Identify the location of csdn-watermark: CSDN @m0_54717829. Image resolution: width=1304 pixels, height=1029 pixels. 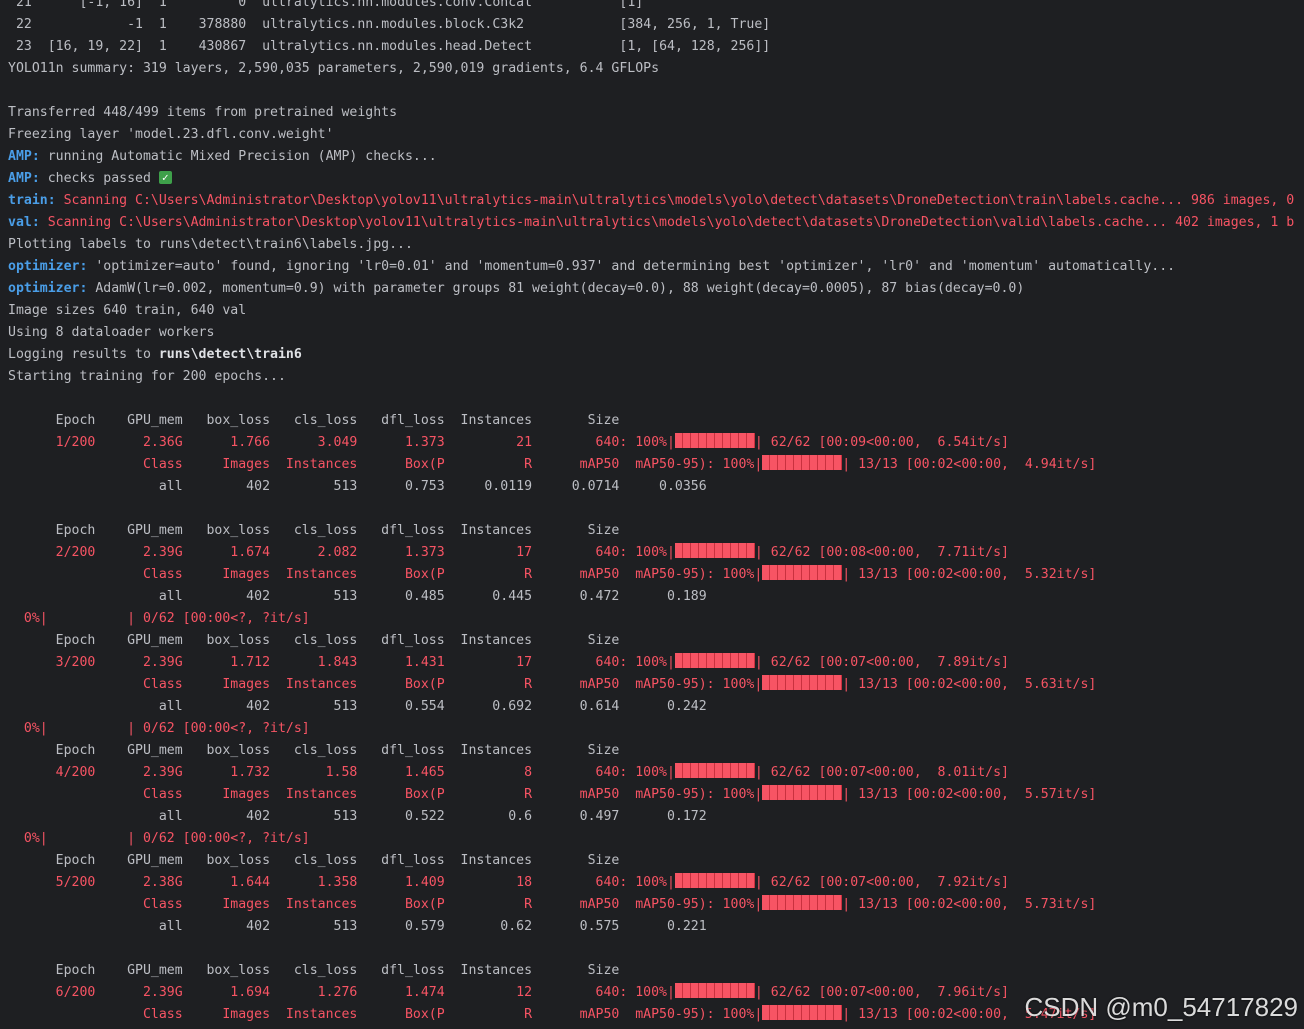
(1161, 1007).